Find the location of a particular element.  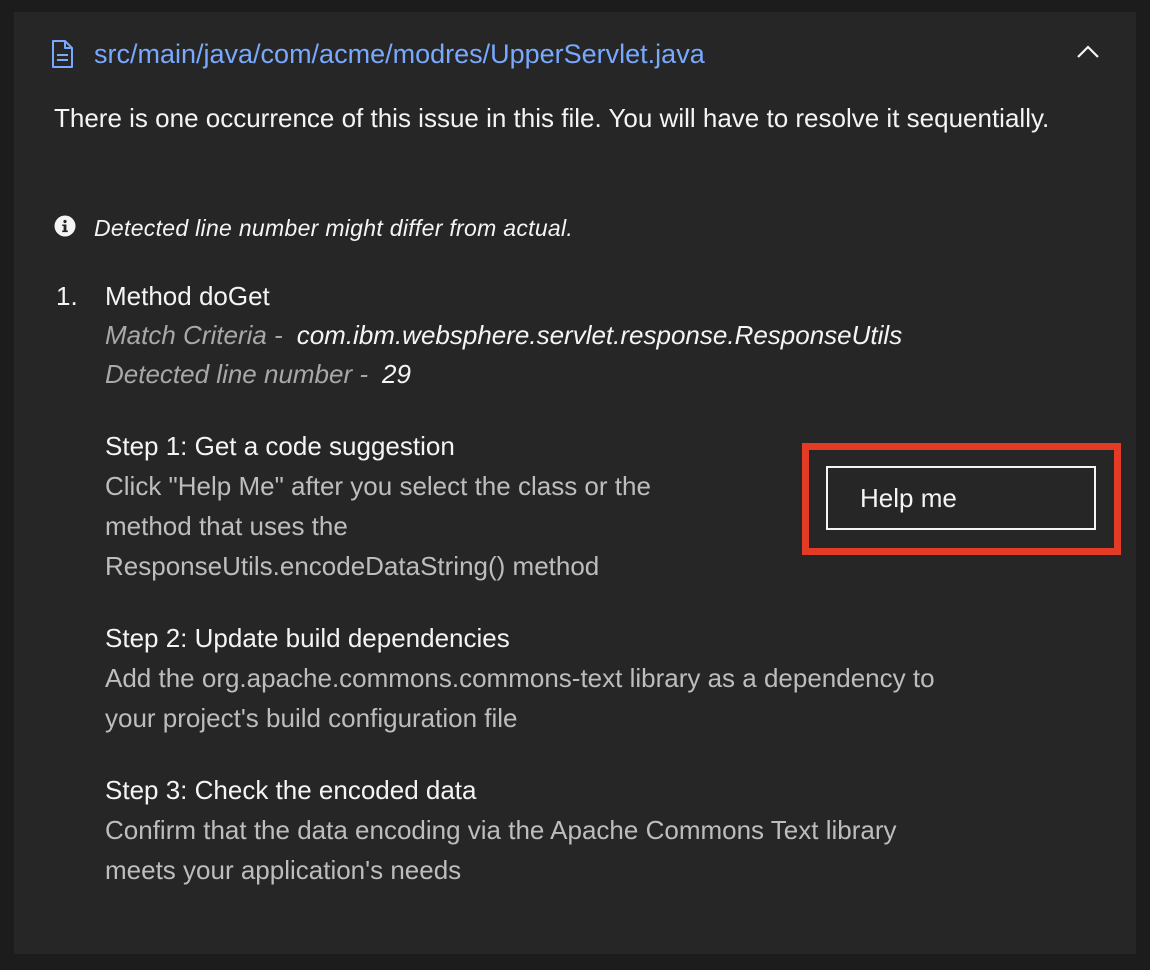

detected-line-value: 29 is located at coordinates (396, 374).